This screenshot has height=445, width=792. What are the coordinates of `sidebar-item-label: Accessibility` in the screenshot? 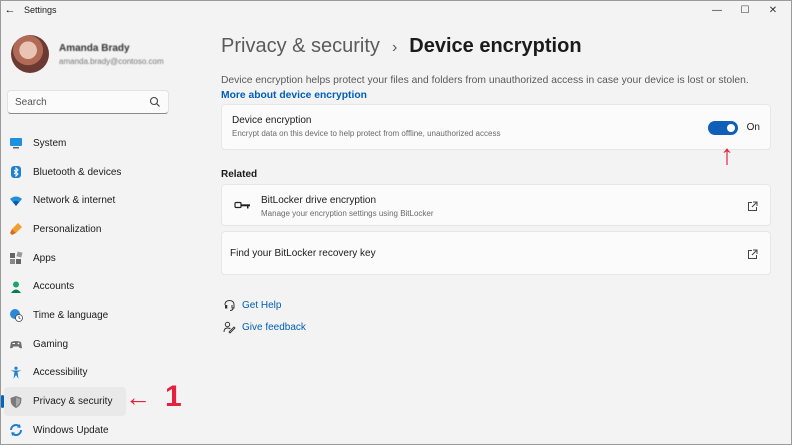 It's located at (60, 373).